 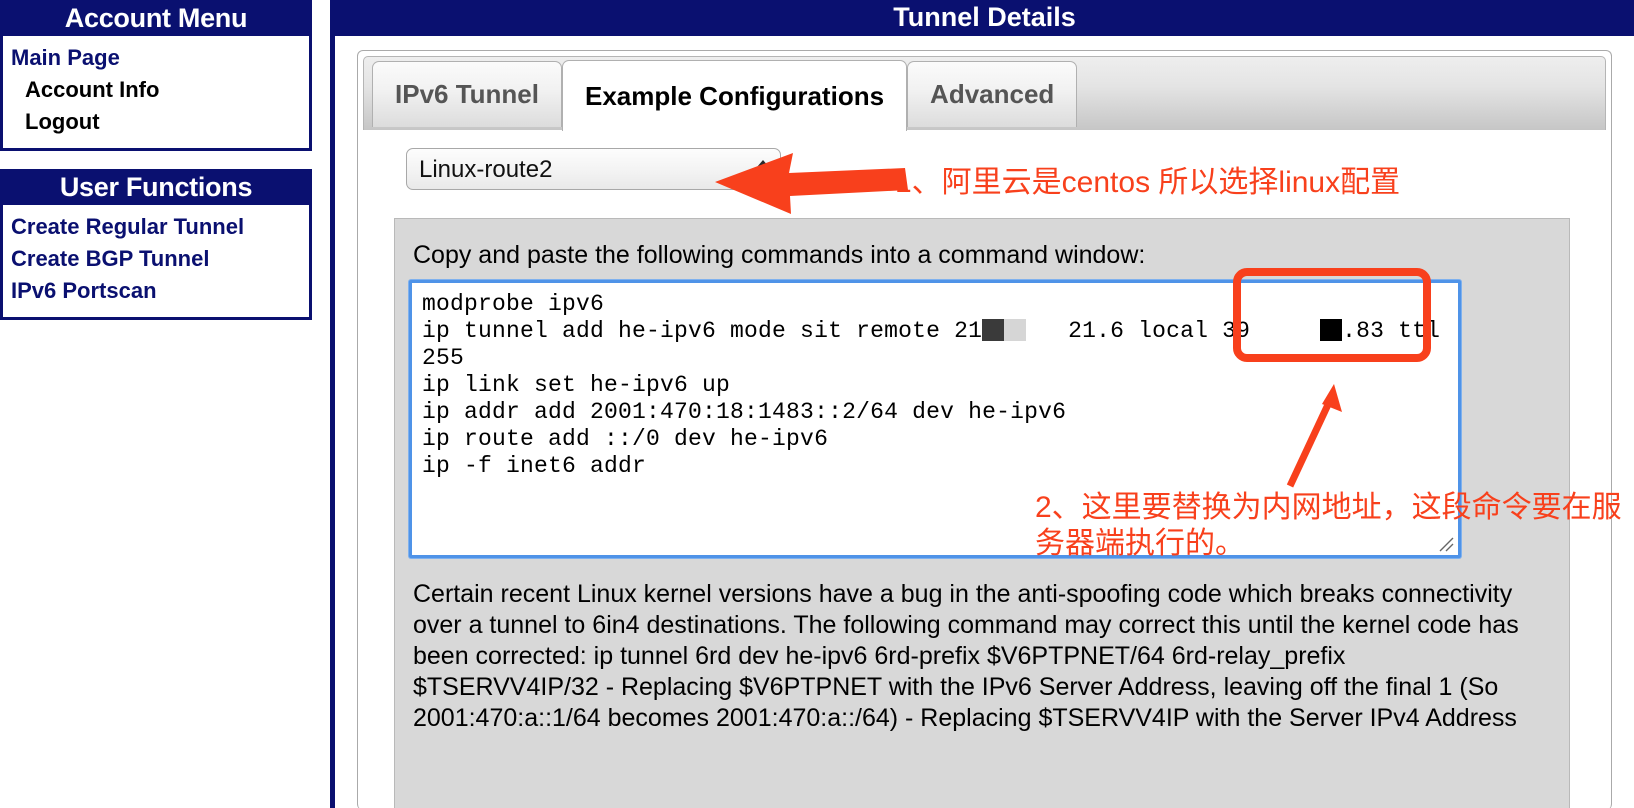 I want to click on sidebar-item-ipv6-portscan: IPv6 Portscan, so click(x=156, y=291).